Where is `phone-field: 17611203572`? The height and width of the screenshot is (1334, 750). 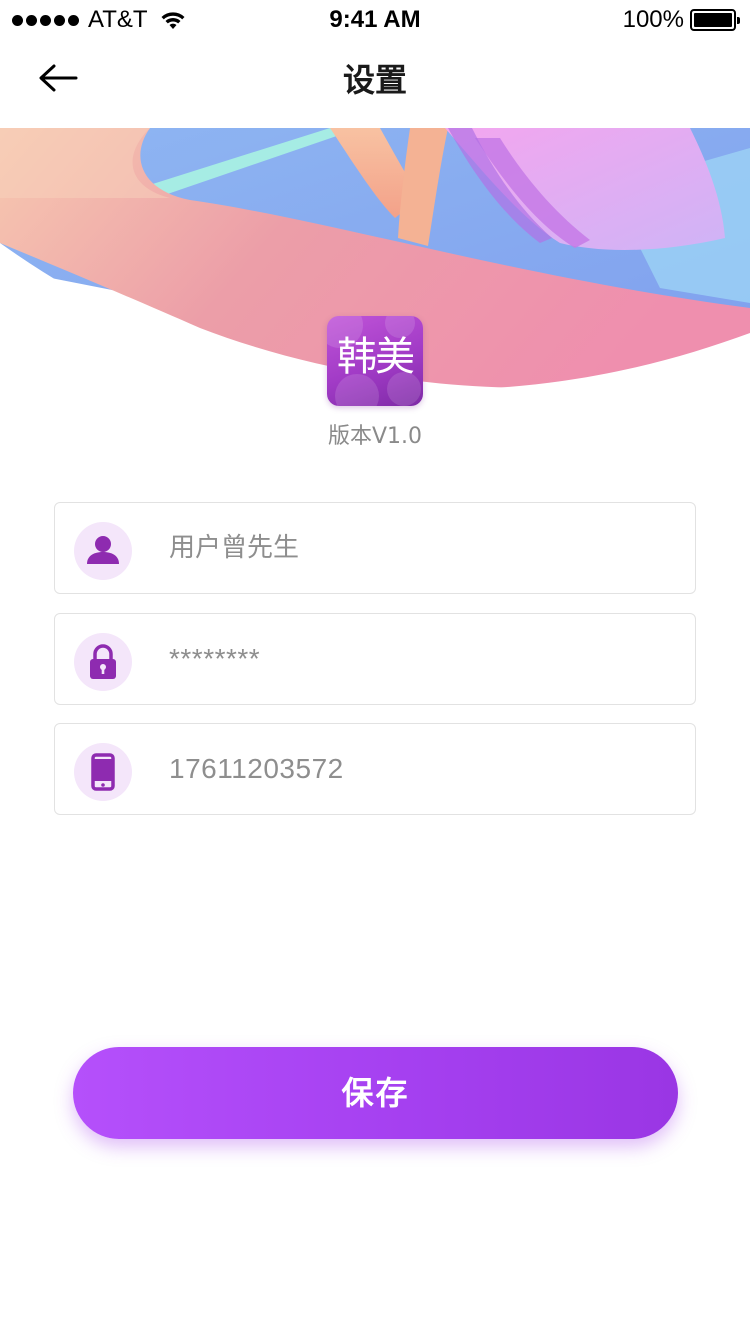
phone-field: 17611203572 is located at coordinates (375, 769).